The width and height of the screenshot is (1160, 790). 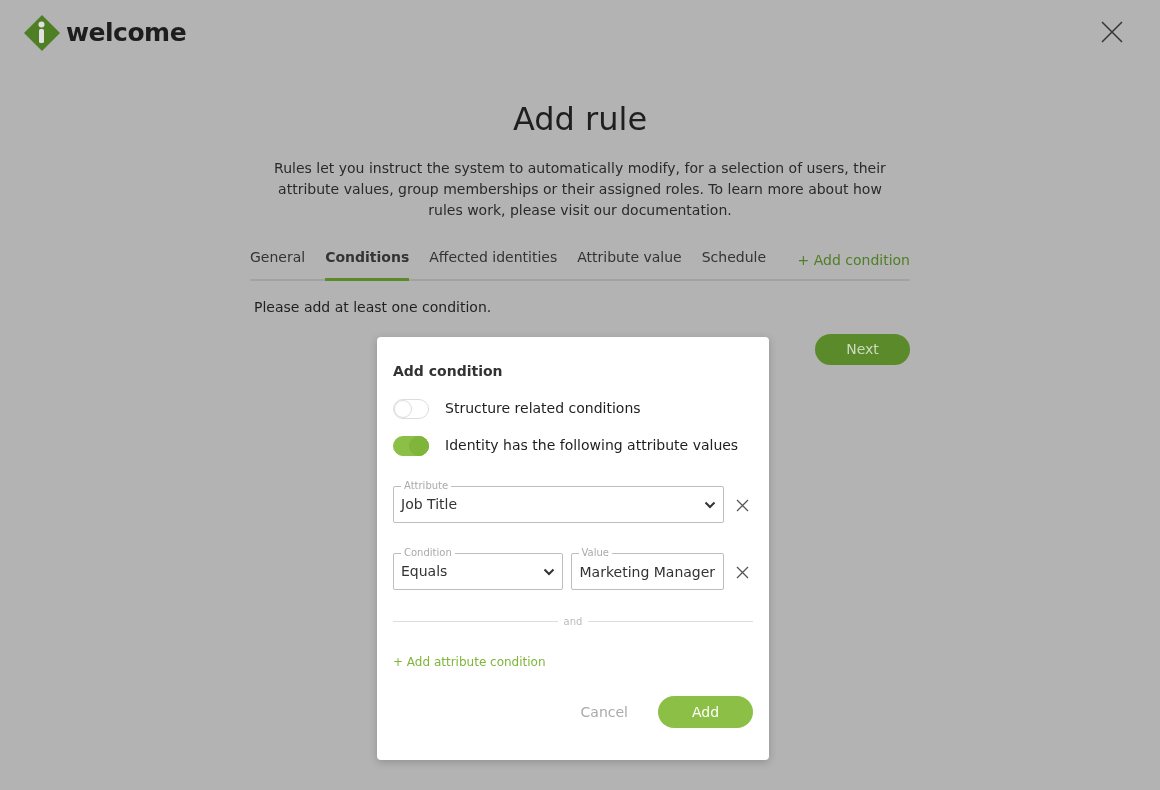 What do you see at coordinates (373, 308) in the screenshot?
I see `empty-message: Please add at least one condition.` at bounding box center [373, 308].